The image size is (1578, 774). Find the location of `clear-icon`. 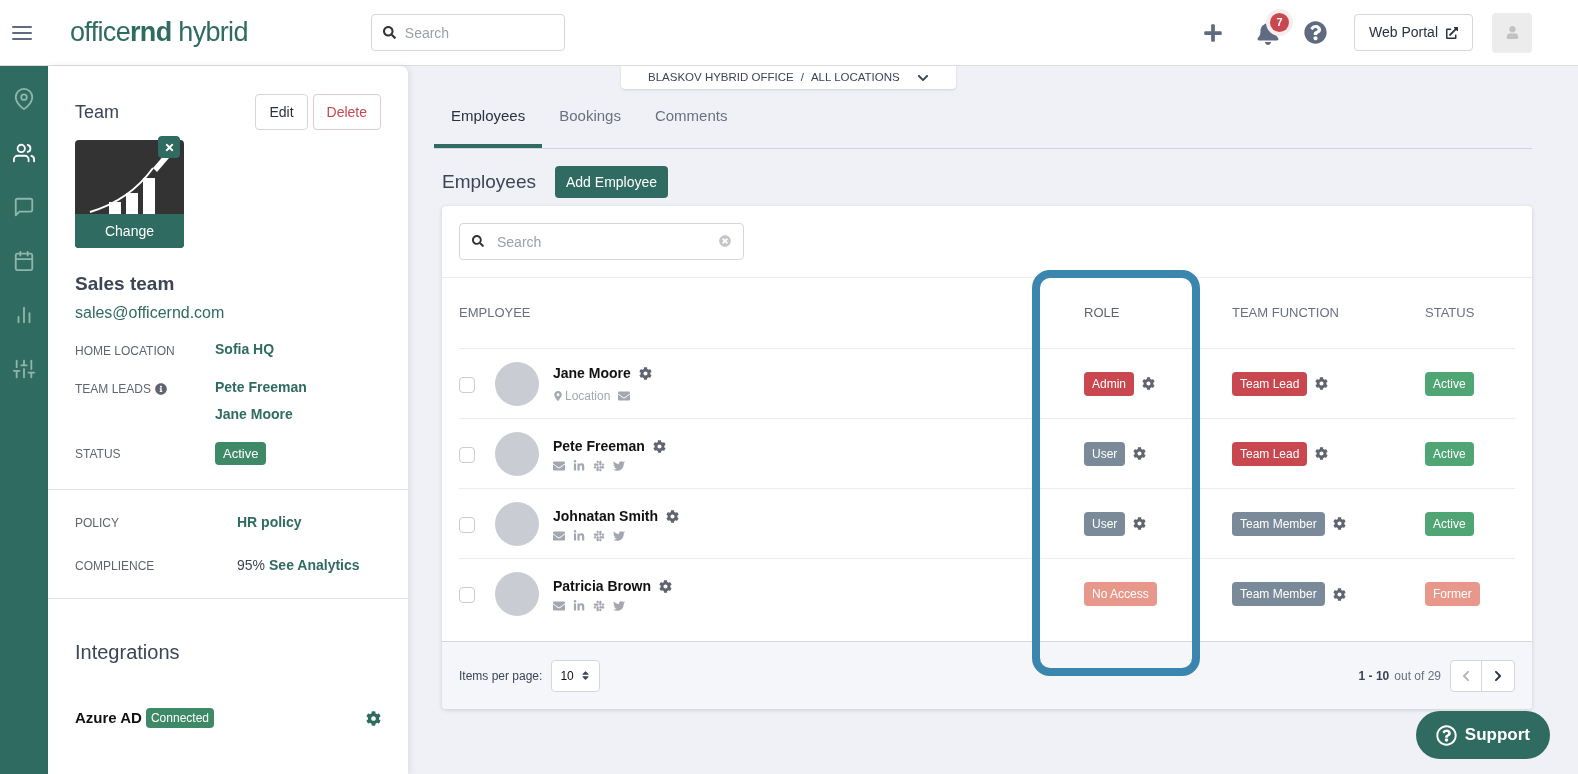

clear-icon is located at coordinates (725, 241).